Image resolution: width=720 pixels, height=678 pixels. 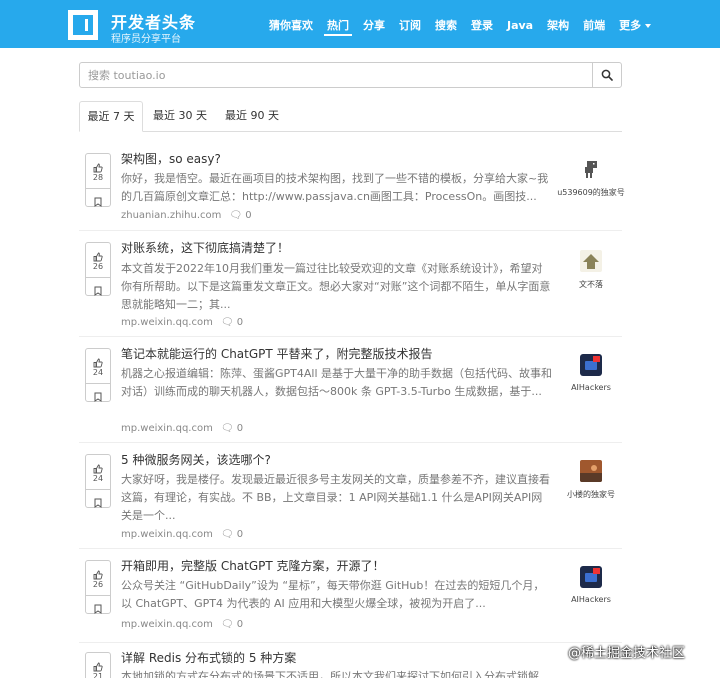 What do you see at coordinates (591, 494) in the screenshot?
I see `author-name: 小楼的独家号` at bounding box center [591, 494].